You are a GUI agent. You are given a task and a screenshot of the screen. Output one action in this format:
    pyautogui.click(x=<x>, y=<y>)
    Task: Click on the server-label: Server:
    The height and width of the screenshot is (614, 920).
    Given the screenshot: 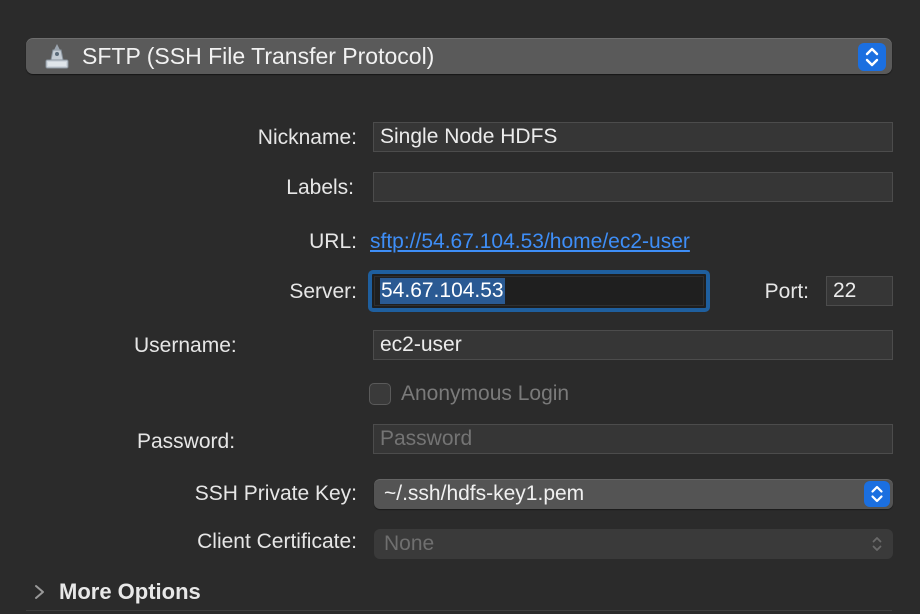 What is the action you would take?
    pyautogui.click(x=323, y=291)
    